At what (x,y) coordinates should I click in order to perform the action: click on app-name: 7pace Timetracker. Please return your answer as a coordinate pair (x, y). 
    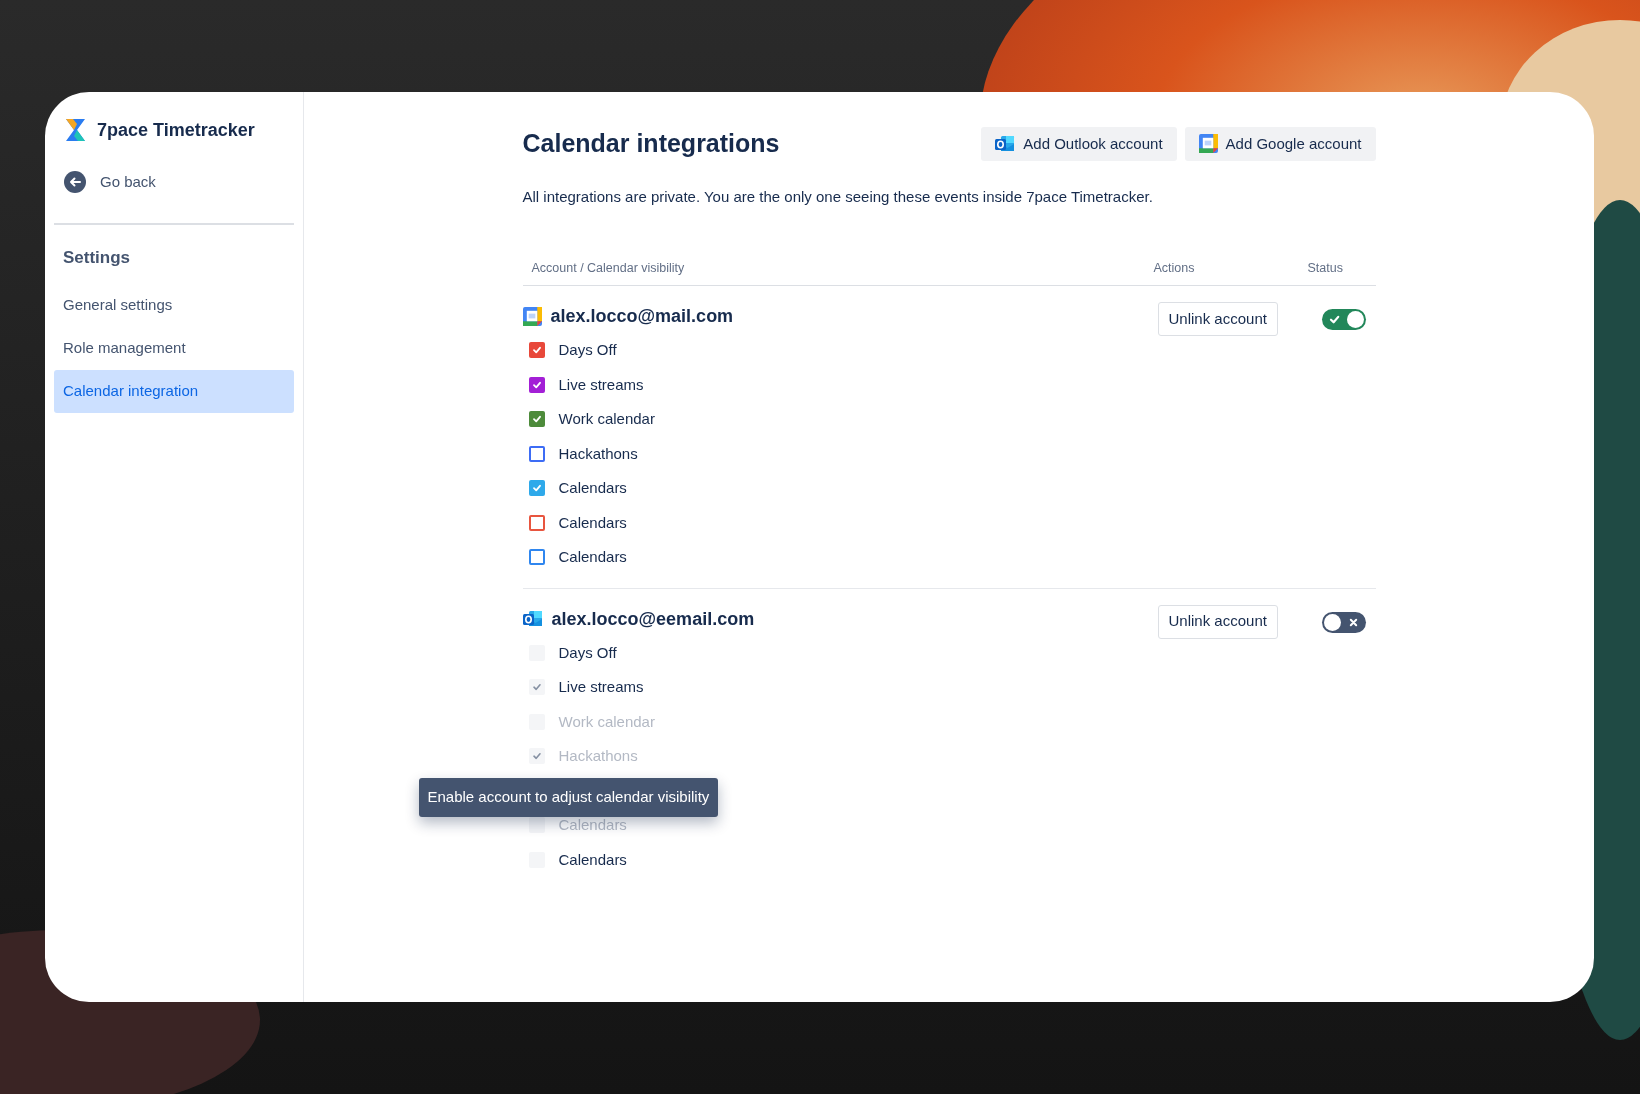
    Looking at the image, I should click on (176, 130).